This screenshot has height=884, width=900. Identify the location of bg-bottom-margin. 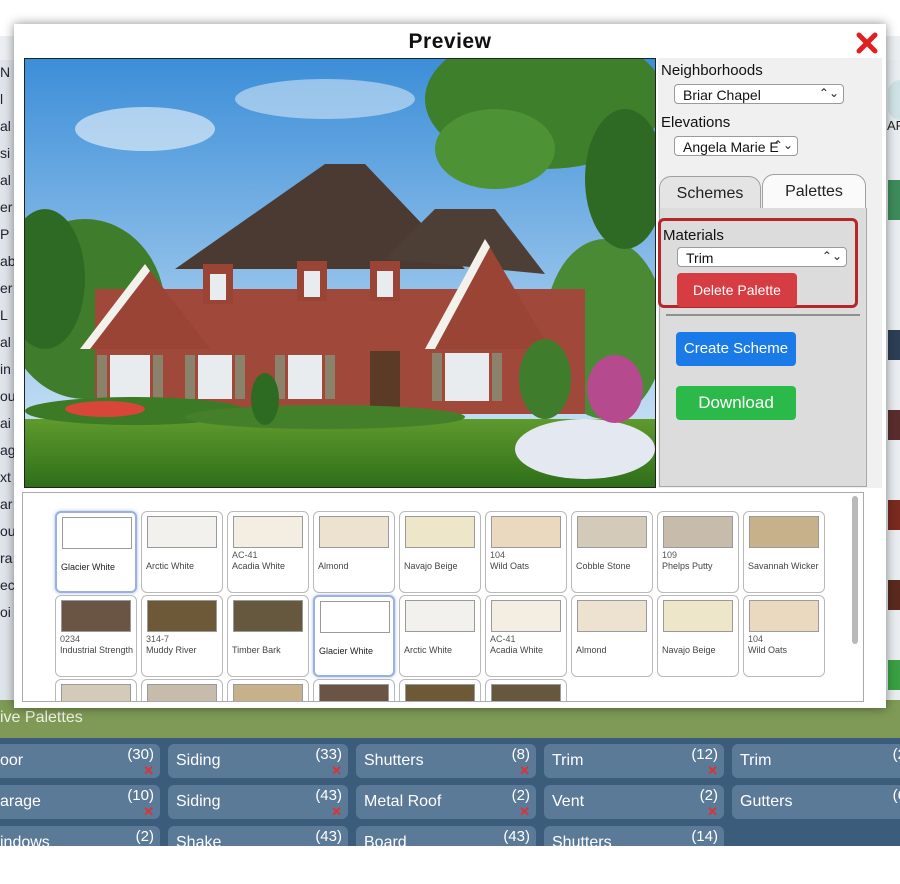
(450, 865).